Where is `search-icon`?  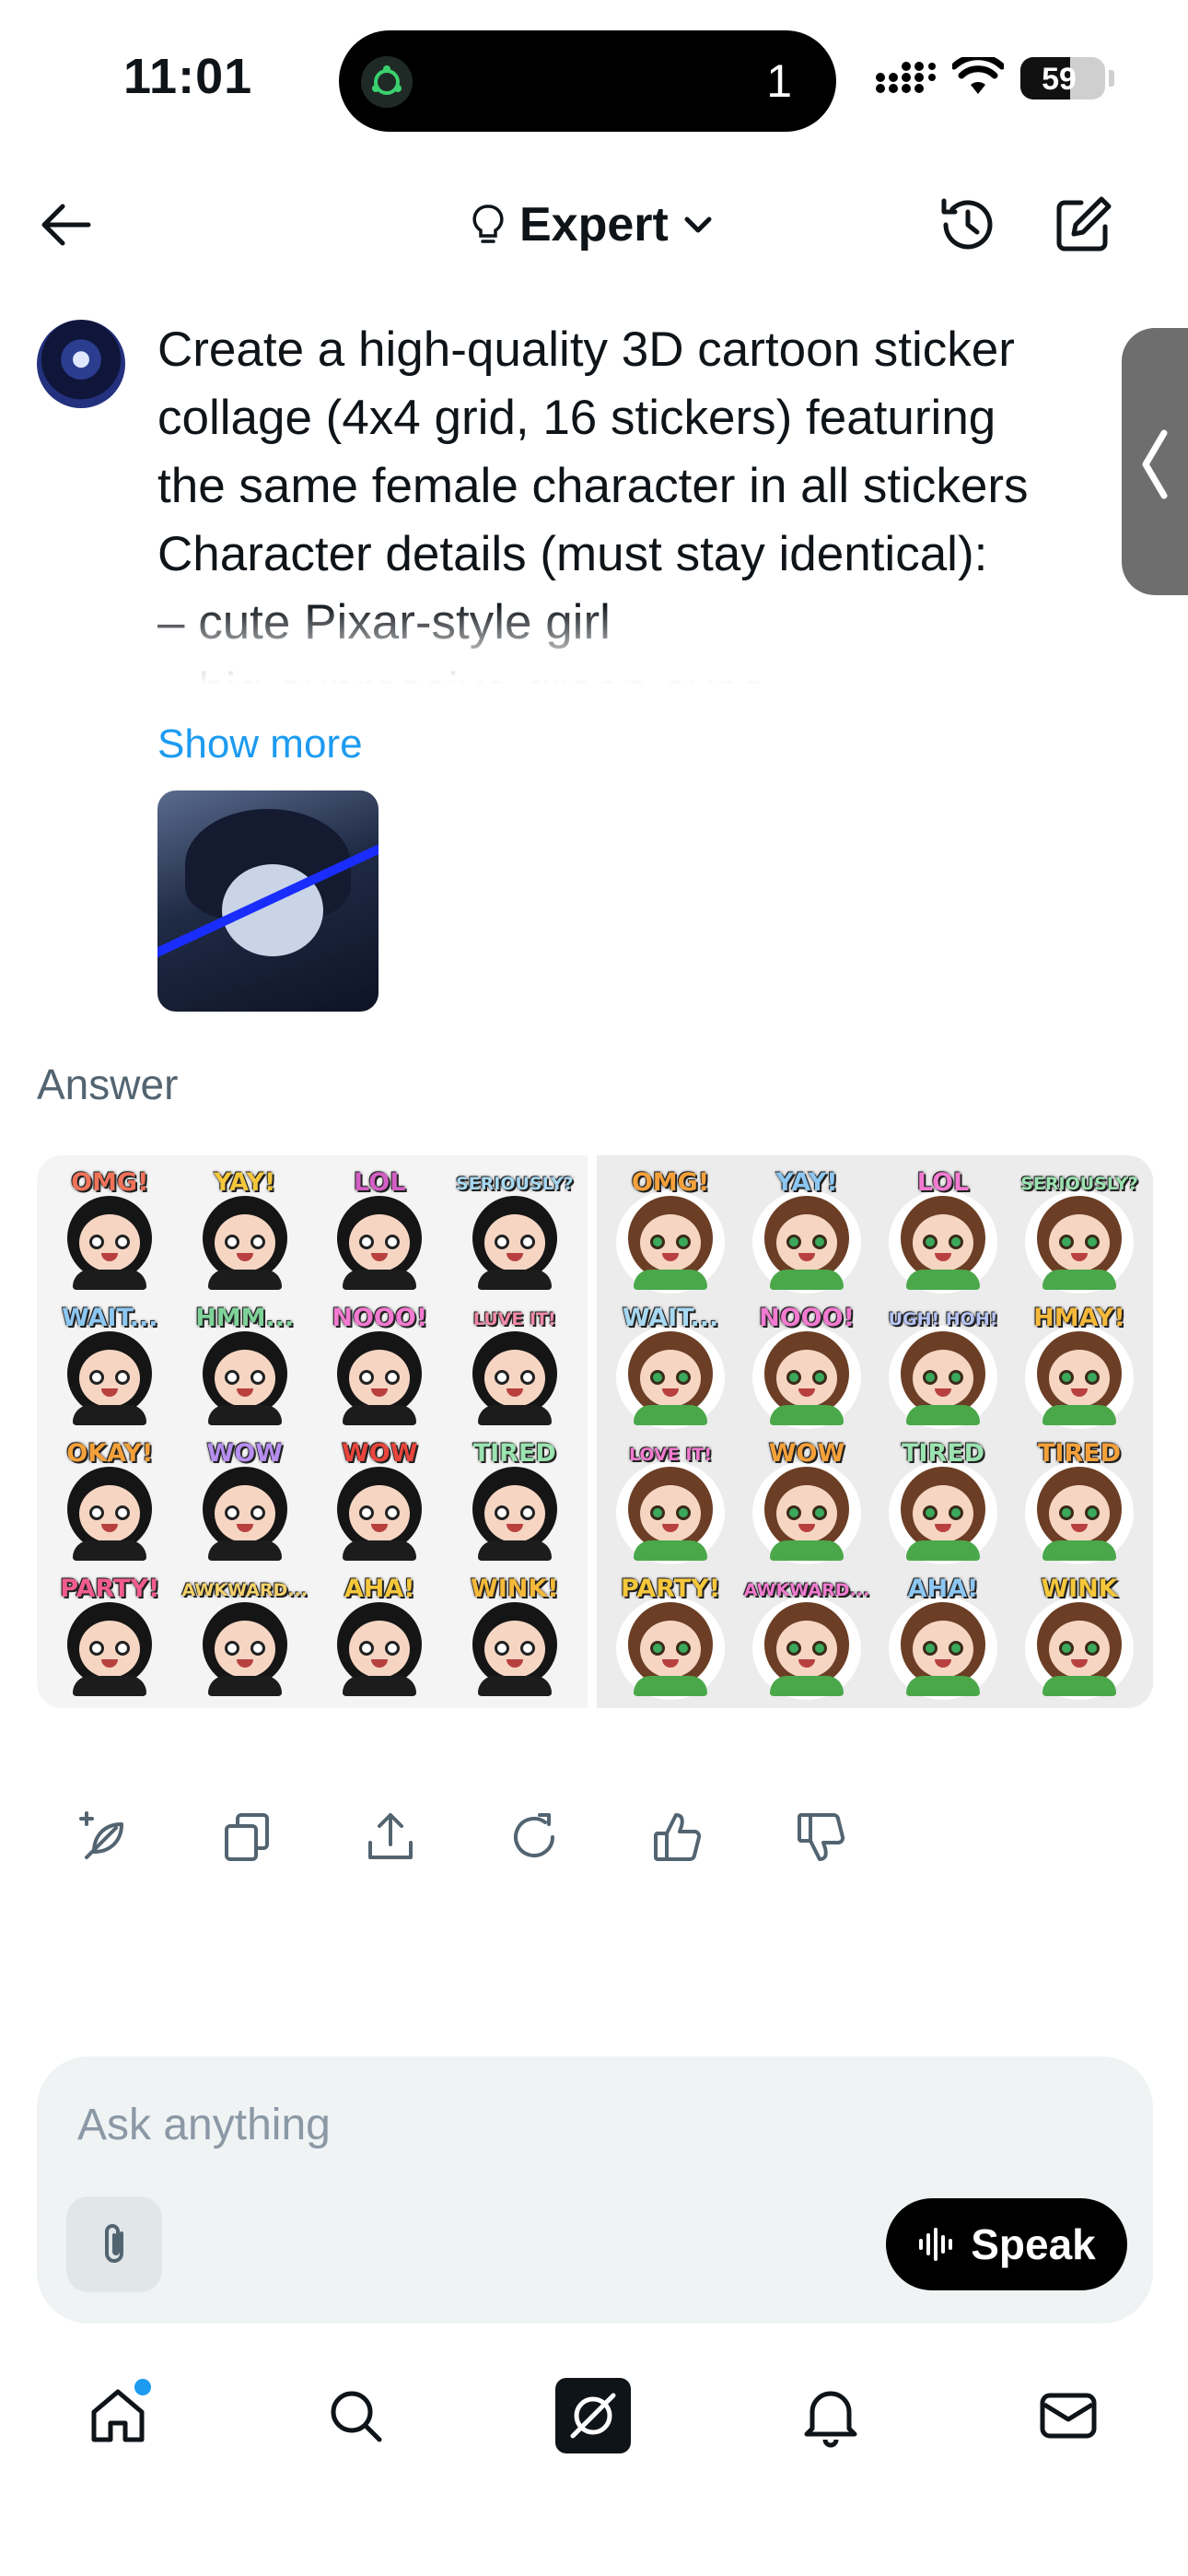
search-icon is located at coordinates (356, 2416).